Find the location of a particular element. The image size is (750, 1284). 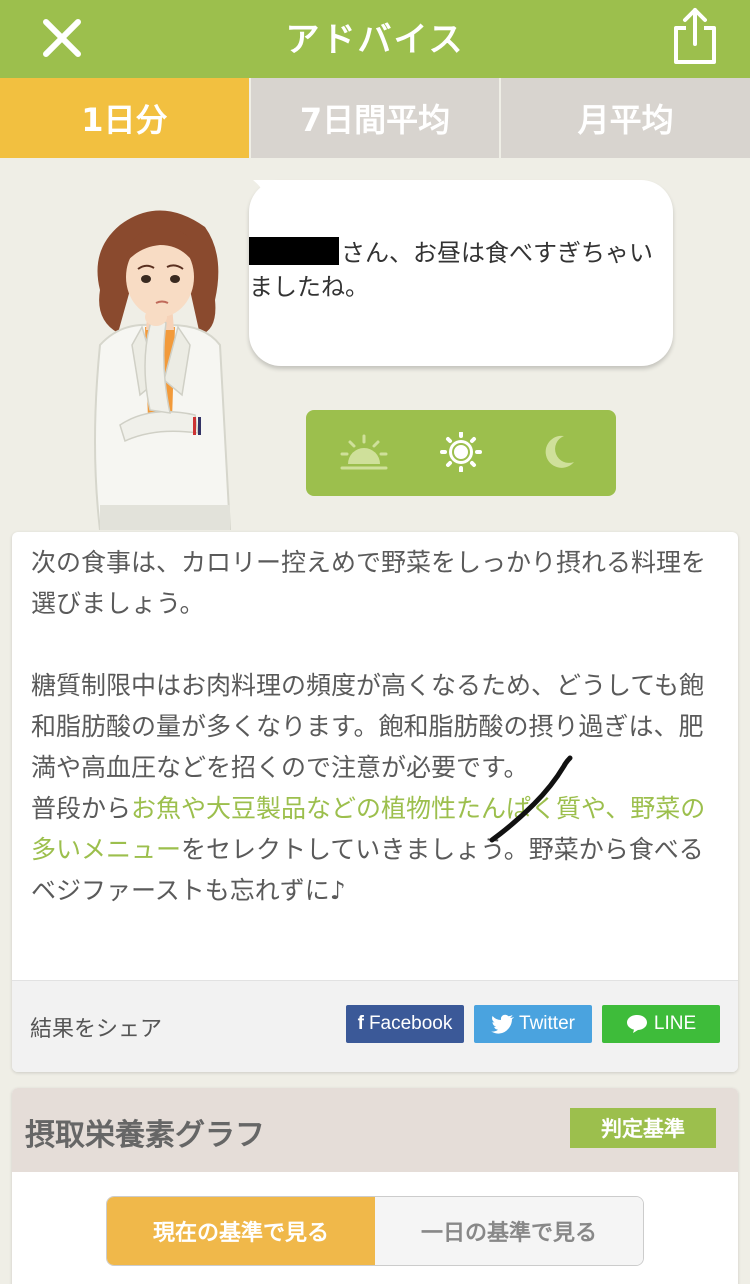

twitter-bird-icon is located at coordinates (503, 1024).